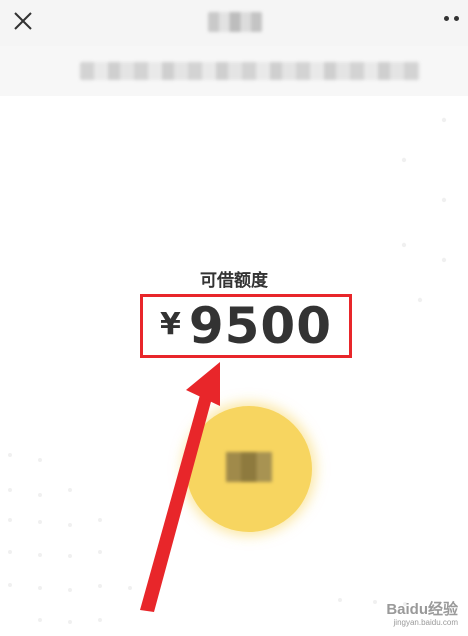 This screenshot has width=468, height=636. I want to click on watermark: Baidu经验 jingyan.baidu.com, so click(422, 615).